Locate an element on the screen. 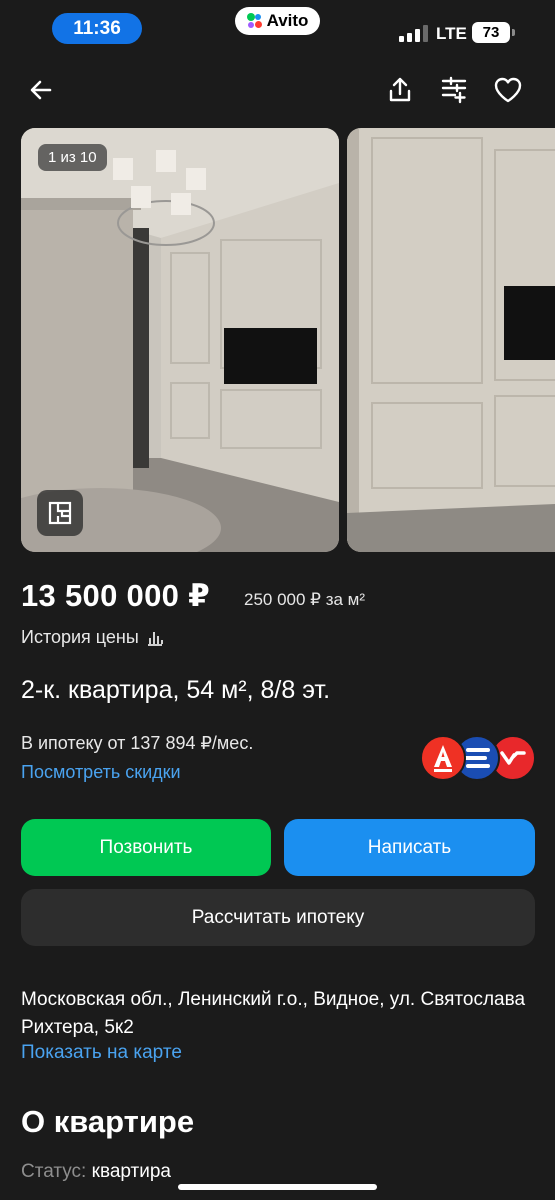 The image size is (555, 1200). view-discounts-link: Посмотреть скидки is located at coordinates (101, 772).